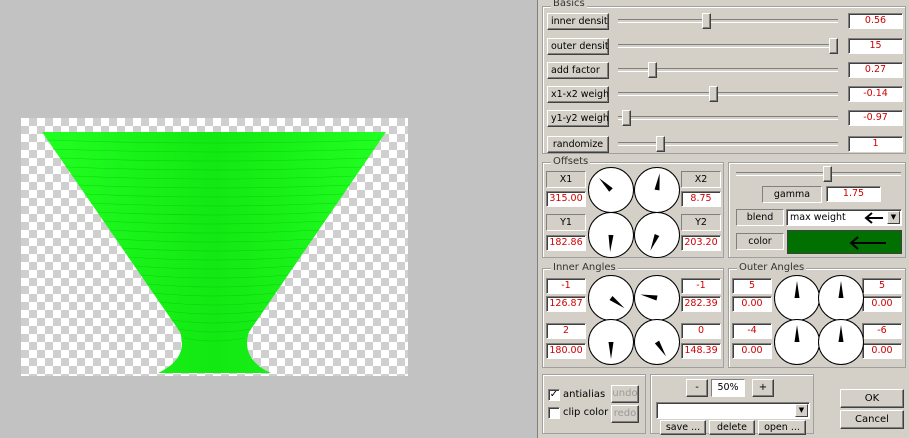 The height and width of the screenshot is (438, 909). What do you see at coordinates (728, 388) in the screenshot?
I see `zoom-value: 50%` at bounding box center [728, 388].